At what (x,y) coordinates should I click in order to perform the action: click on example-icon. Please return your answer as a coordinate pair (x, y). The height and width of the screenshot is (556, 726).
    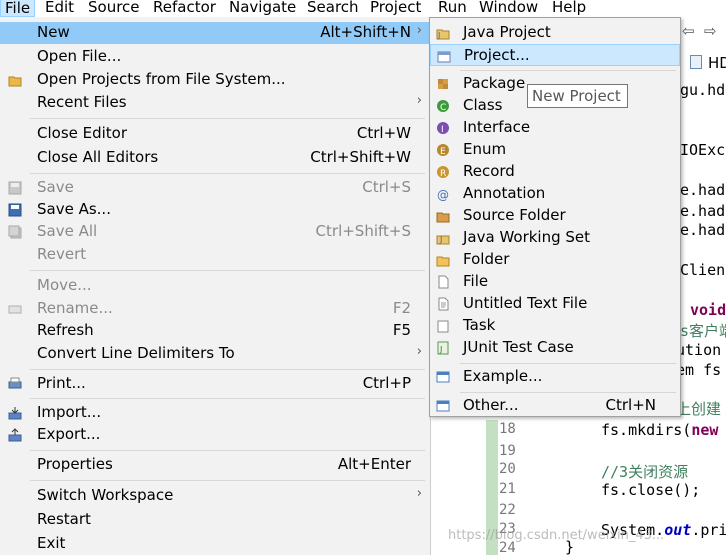
    Looking at the image, I should click on (443, 377).